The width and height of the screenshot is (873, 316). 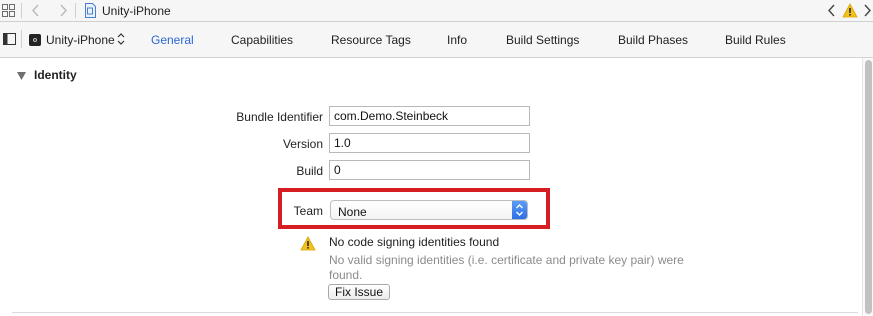 What do you see at coordinates (80, 40) in the screenshot?
I see `target-selector: Unity-iPhone` at bounding box center [80, 40].